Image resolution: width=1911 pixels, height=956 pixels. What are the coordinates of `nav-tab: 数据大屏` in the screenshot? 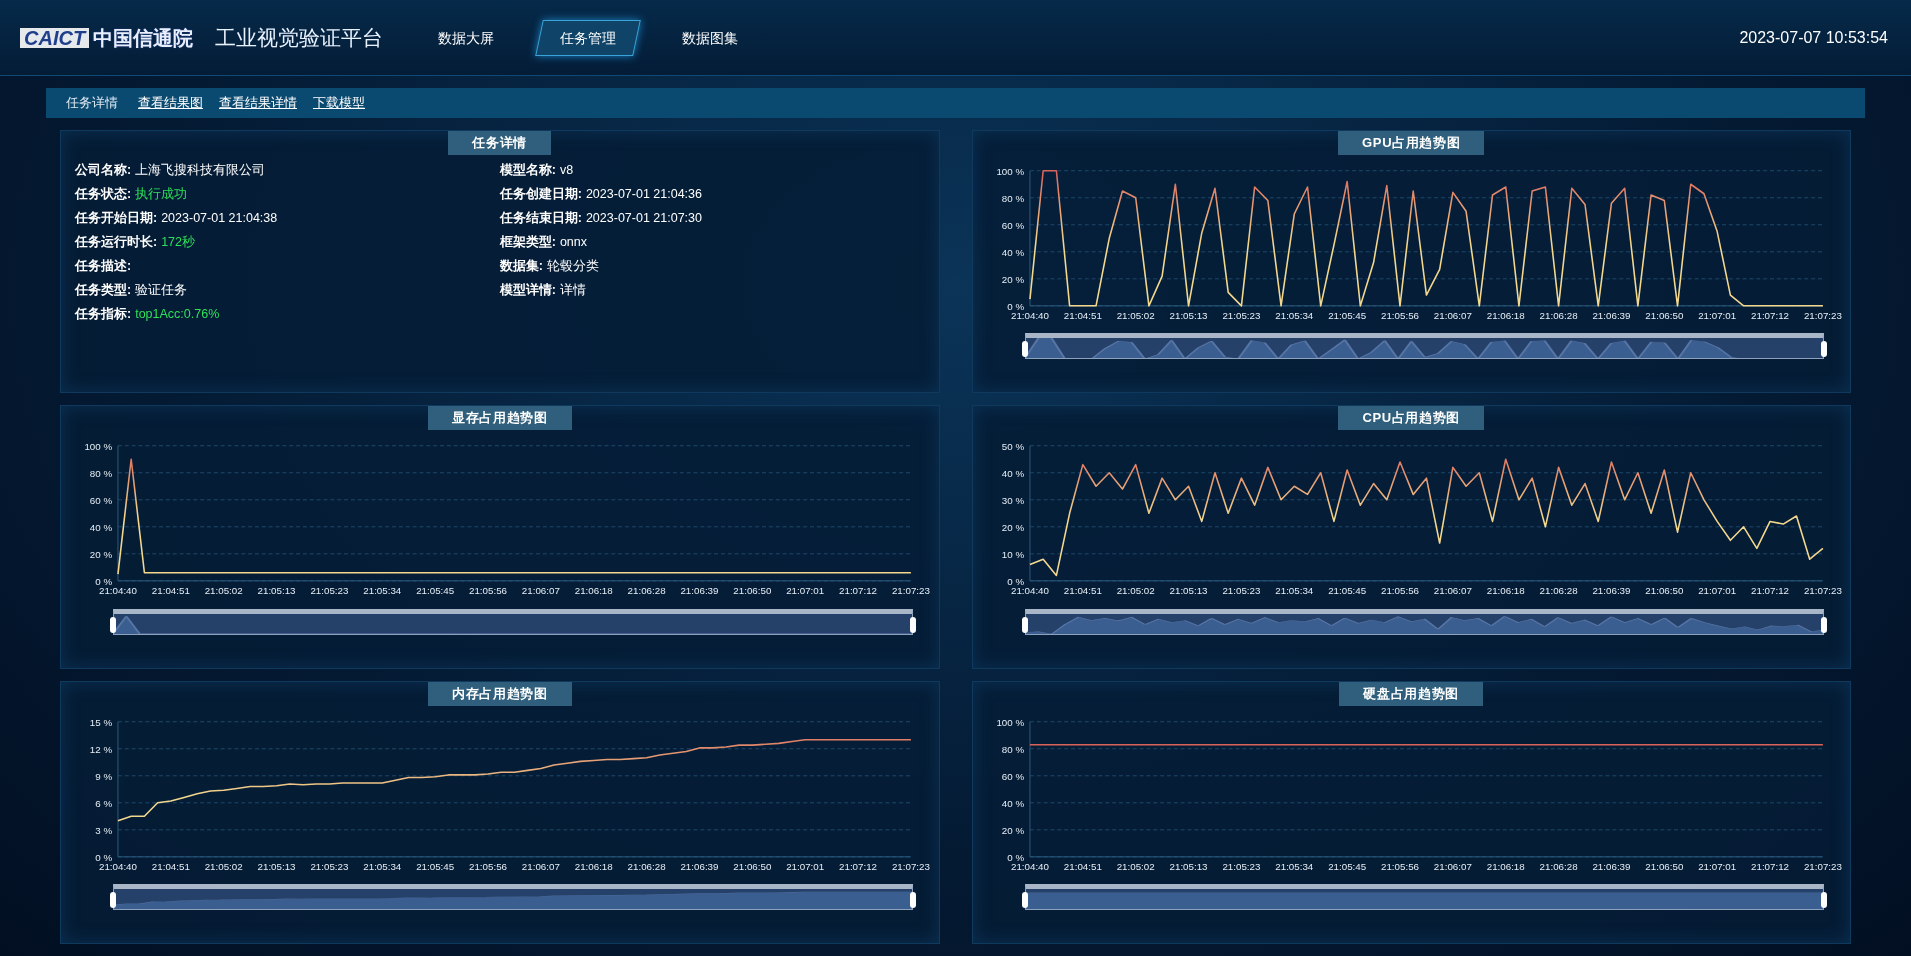 It's located at (466, 37).